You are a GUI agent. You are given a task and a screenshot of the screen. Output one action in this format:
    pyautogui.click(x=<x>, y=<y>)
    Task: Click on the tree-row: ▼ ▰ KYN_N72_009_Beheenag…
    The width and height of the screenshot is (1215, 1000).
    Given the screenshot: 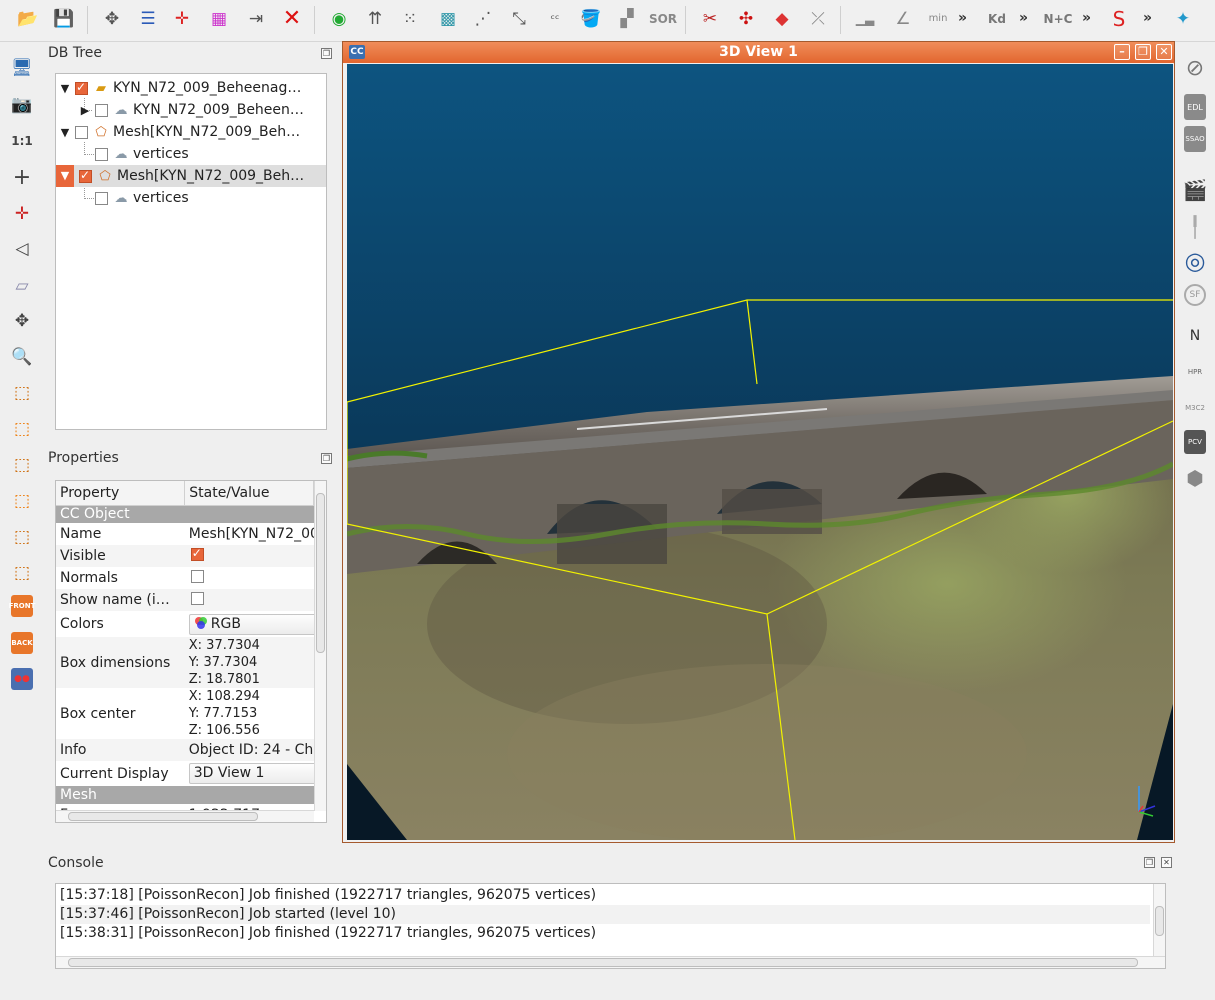 What is the action you would take?
    pyautogui.click(x=191, y=88)
    